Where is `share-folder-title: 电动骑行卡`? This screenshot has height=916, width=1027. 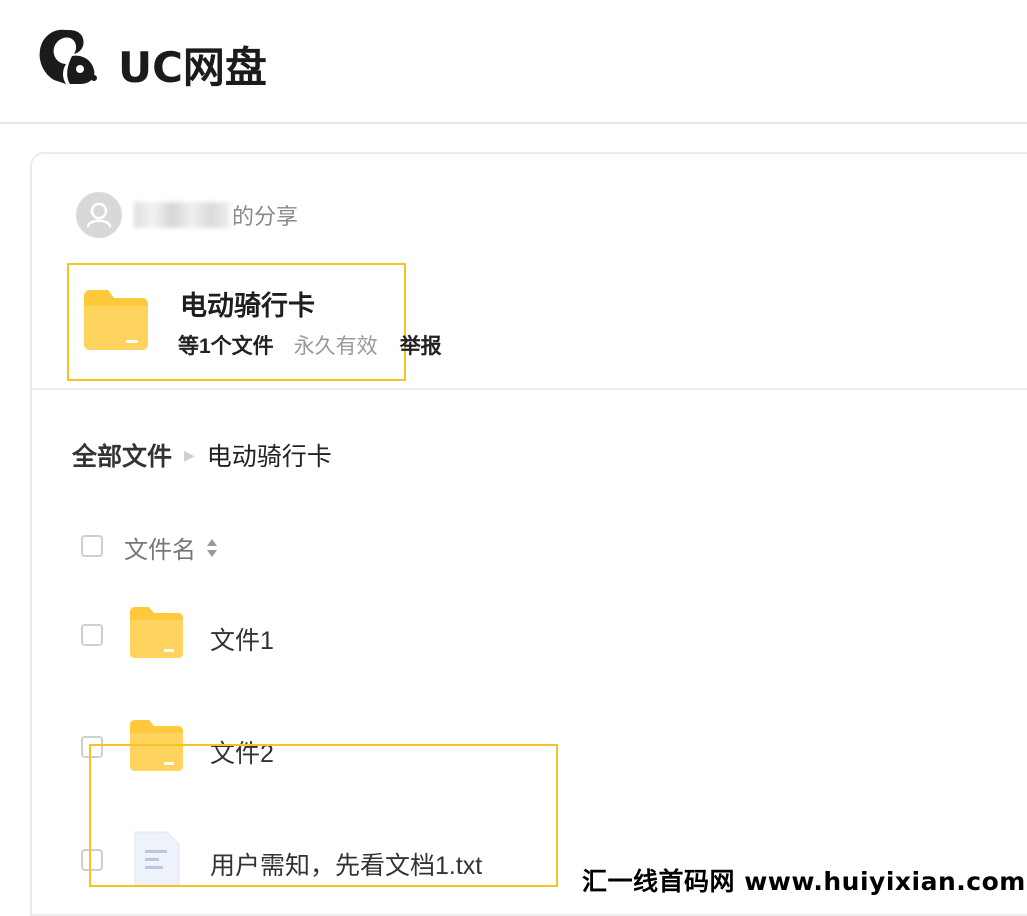
share-folder-title: 电动骑行卡 is located at coordinates (247, 306).